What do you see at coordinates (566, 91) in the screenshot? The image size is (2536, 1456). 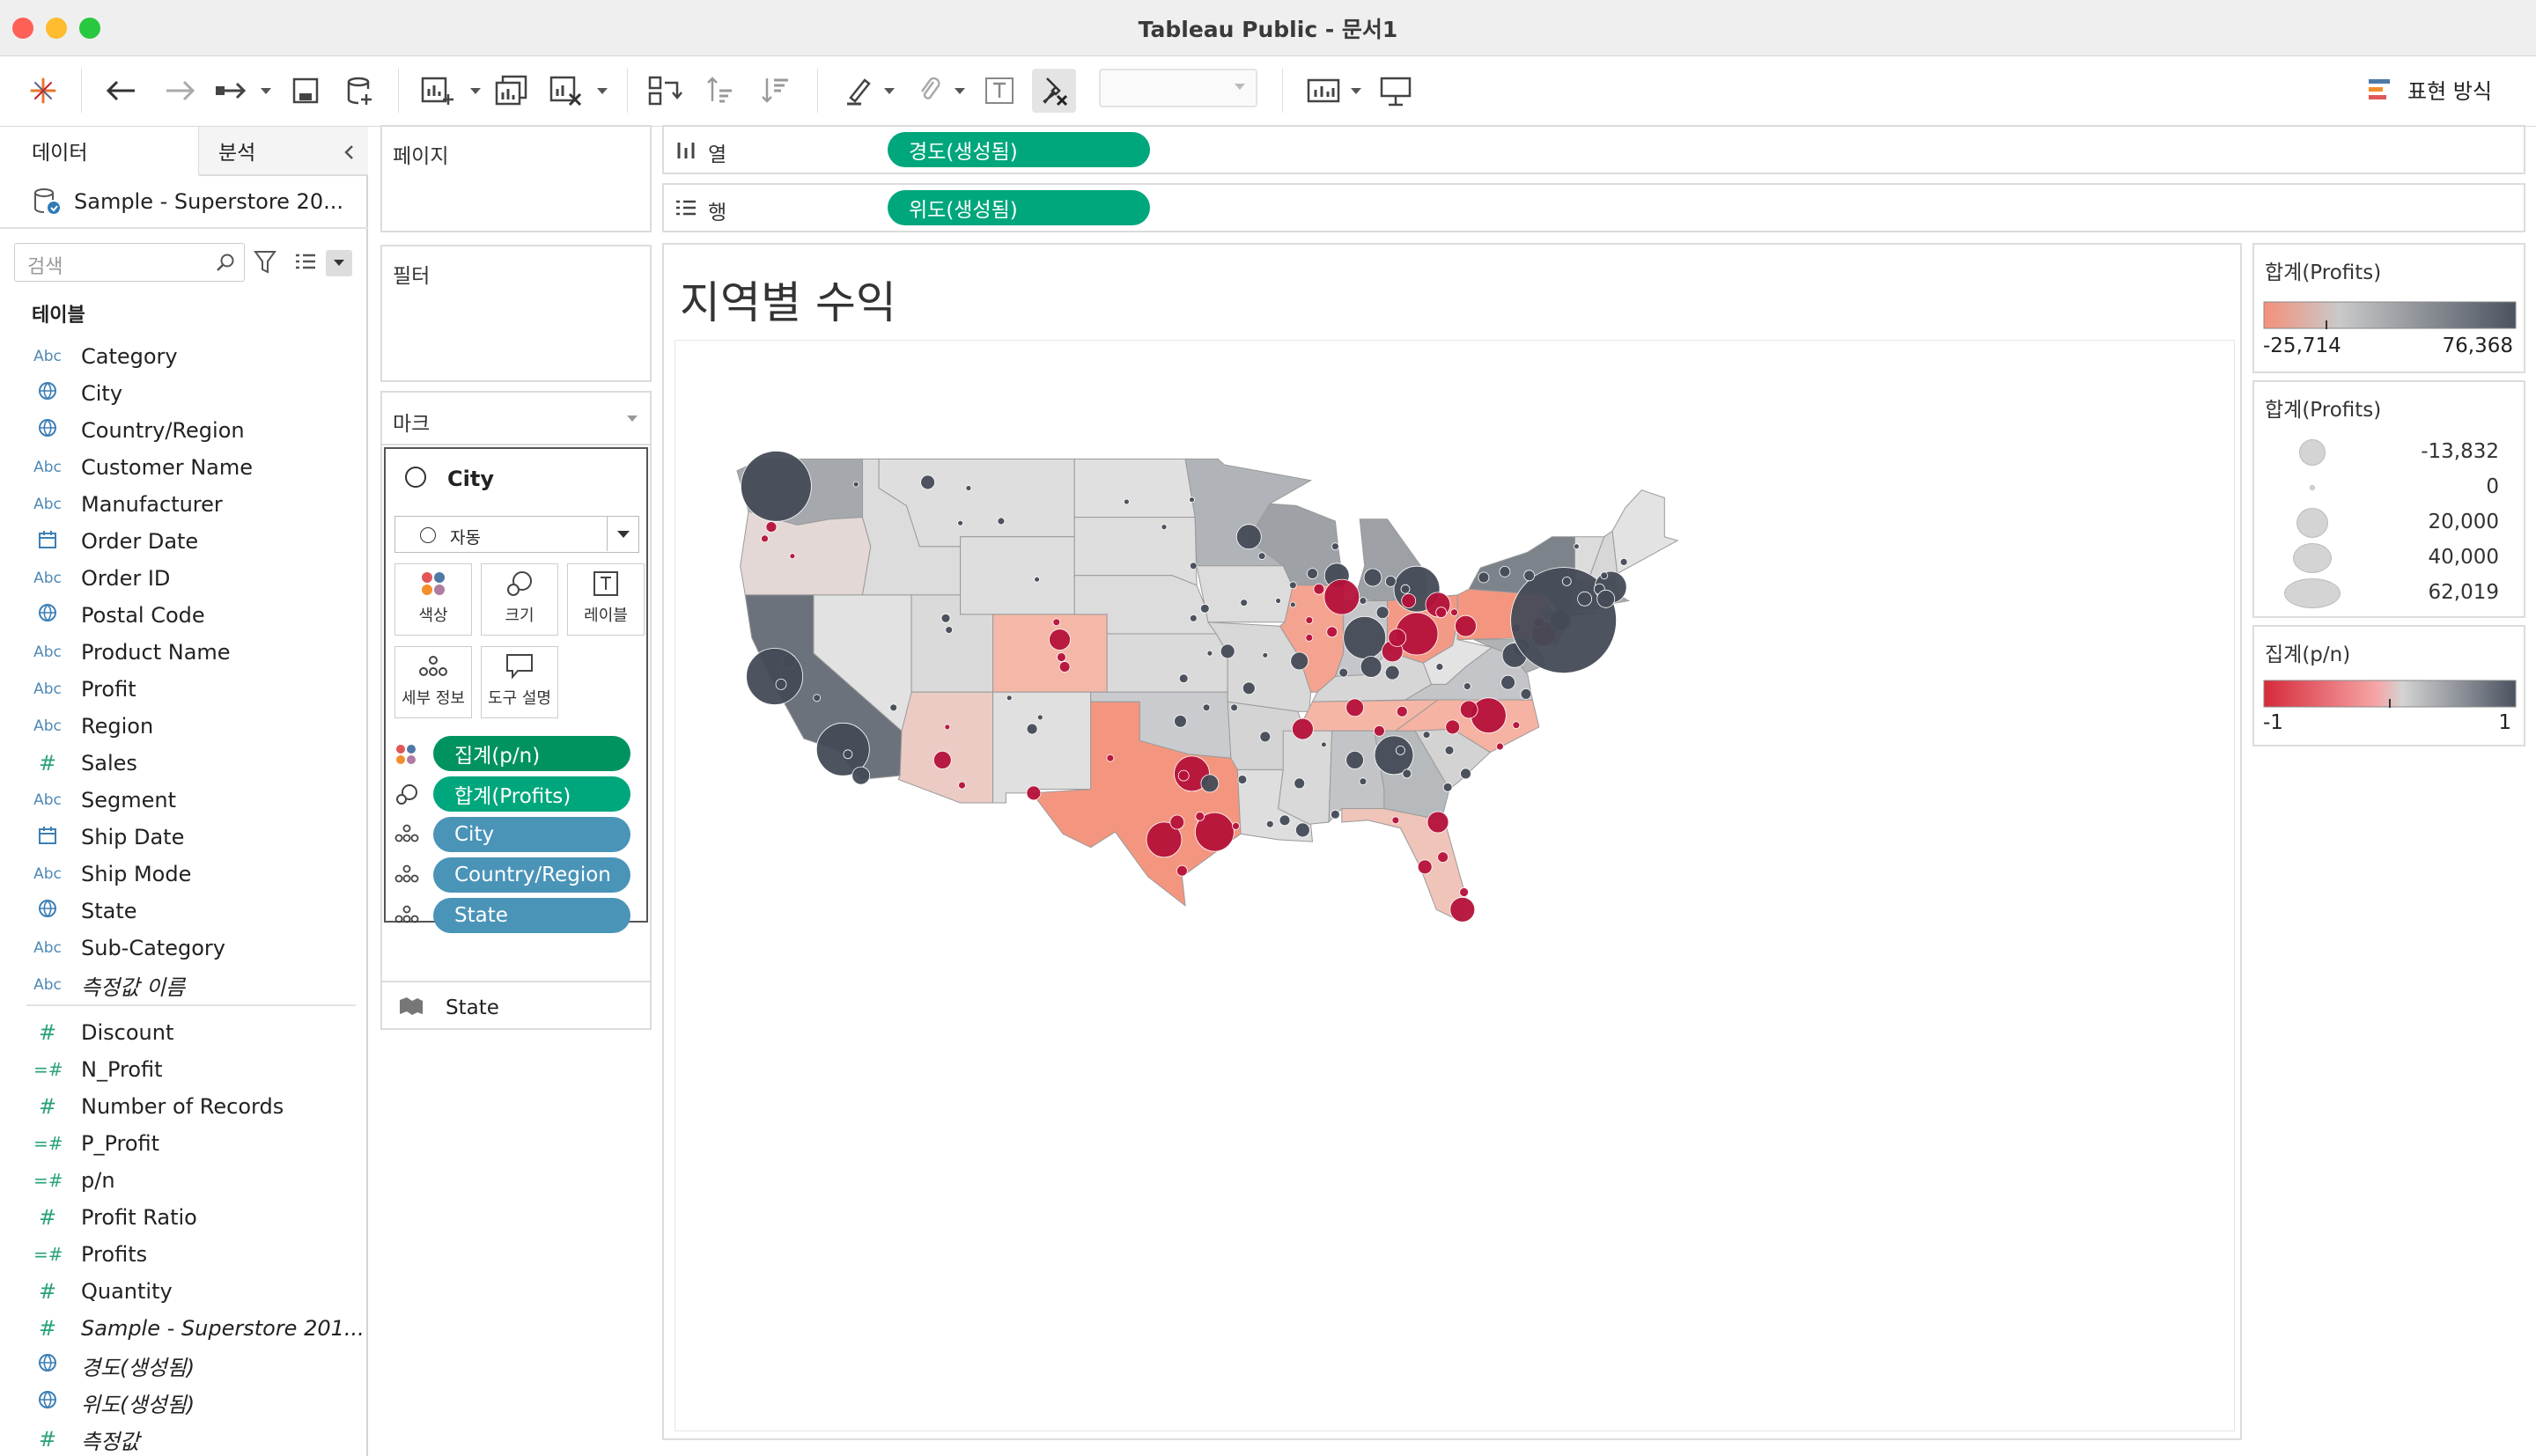 I see `clear-sheet-icon` at bounding box center [566, 91].